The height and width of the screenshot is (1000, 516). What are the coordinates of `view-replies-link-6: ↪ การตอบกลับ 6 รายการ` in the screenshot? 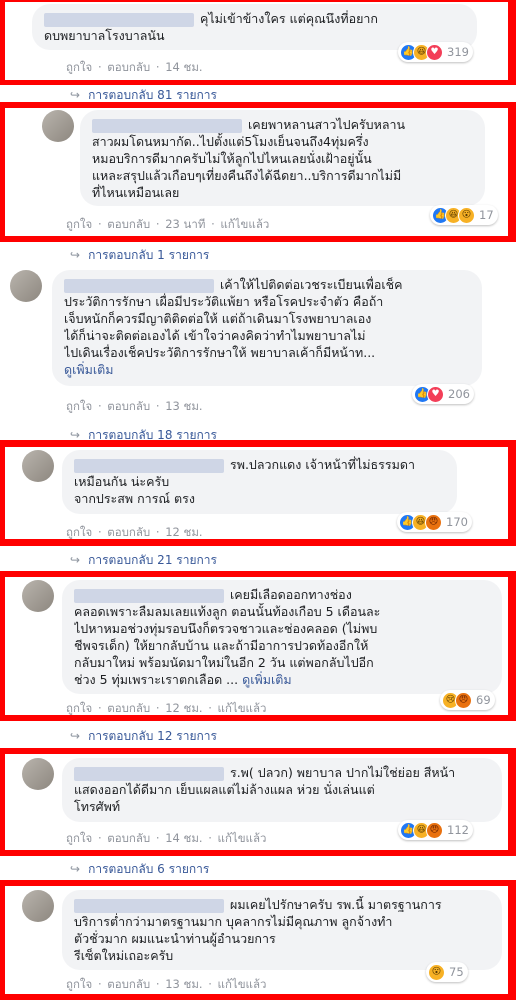 It's located at (139, 869).